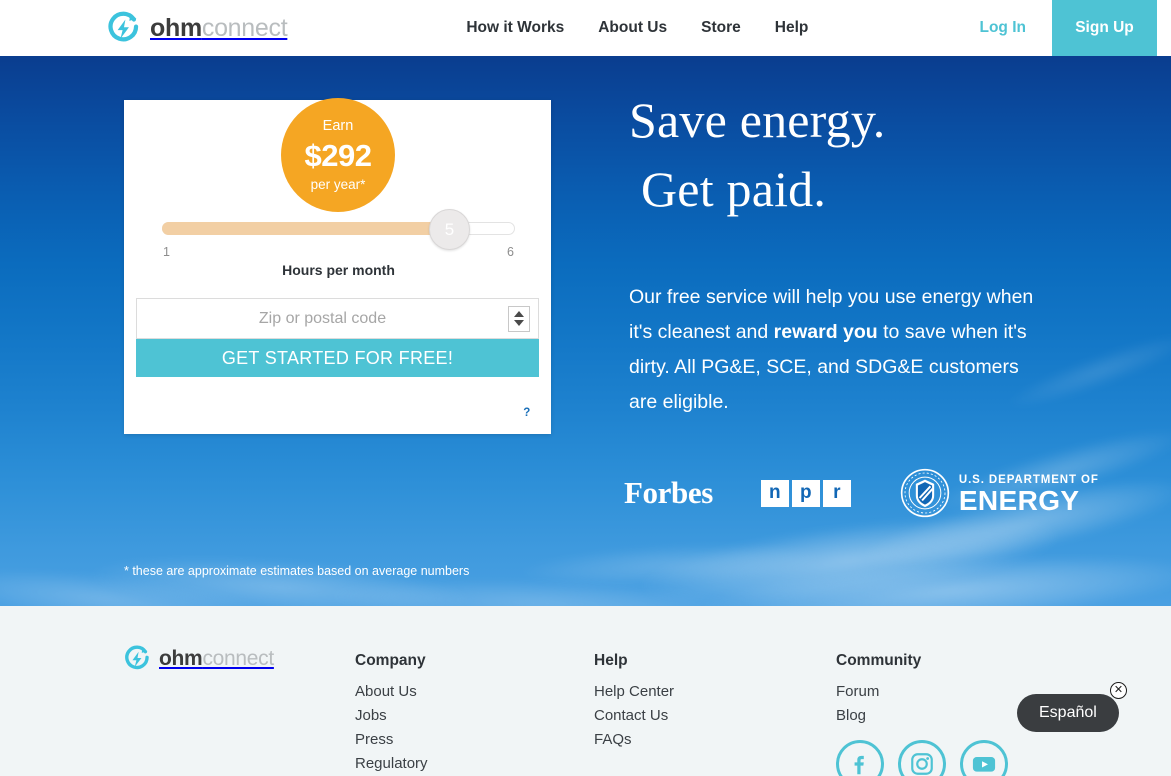  I want to click on footer-link-blog: Blog, so click(878, 715).